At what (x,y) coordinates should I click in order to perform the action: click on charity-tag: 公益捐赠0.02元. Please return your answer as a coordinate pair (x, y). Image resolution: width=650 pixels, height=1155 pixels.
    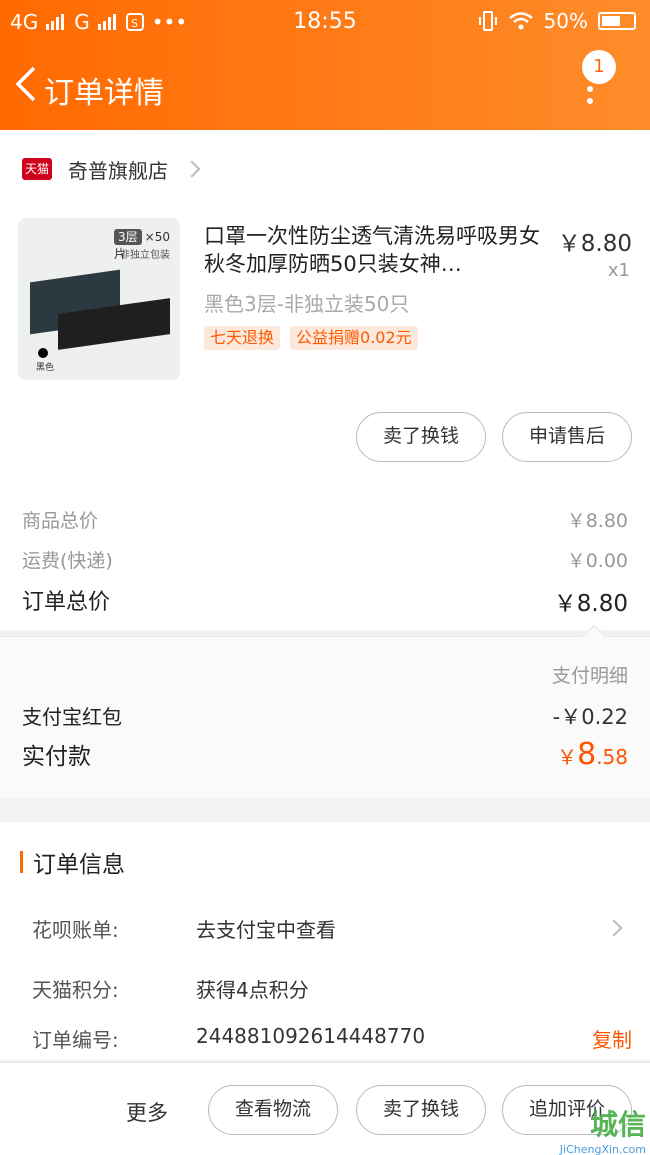
    Looking at the image, I should click on (354, 338).